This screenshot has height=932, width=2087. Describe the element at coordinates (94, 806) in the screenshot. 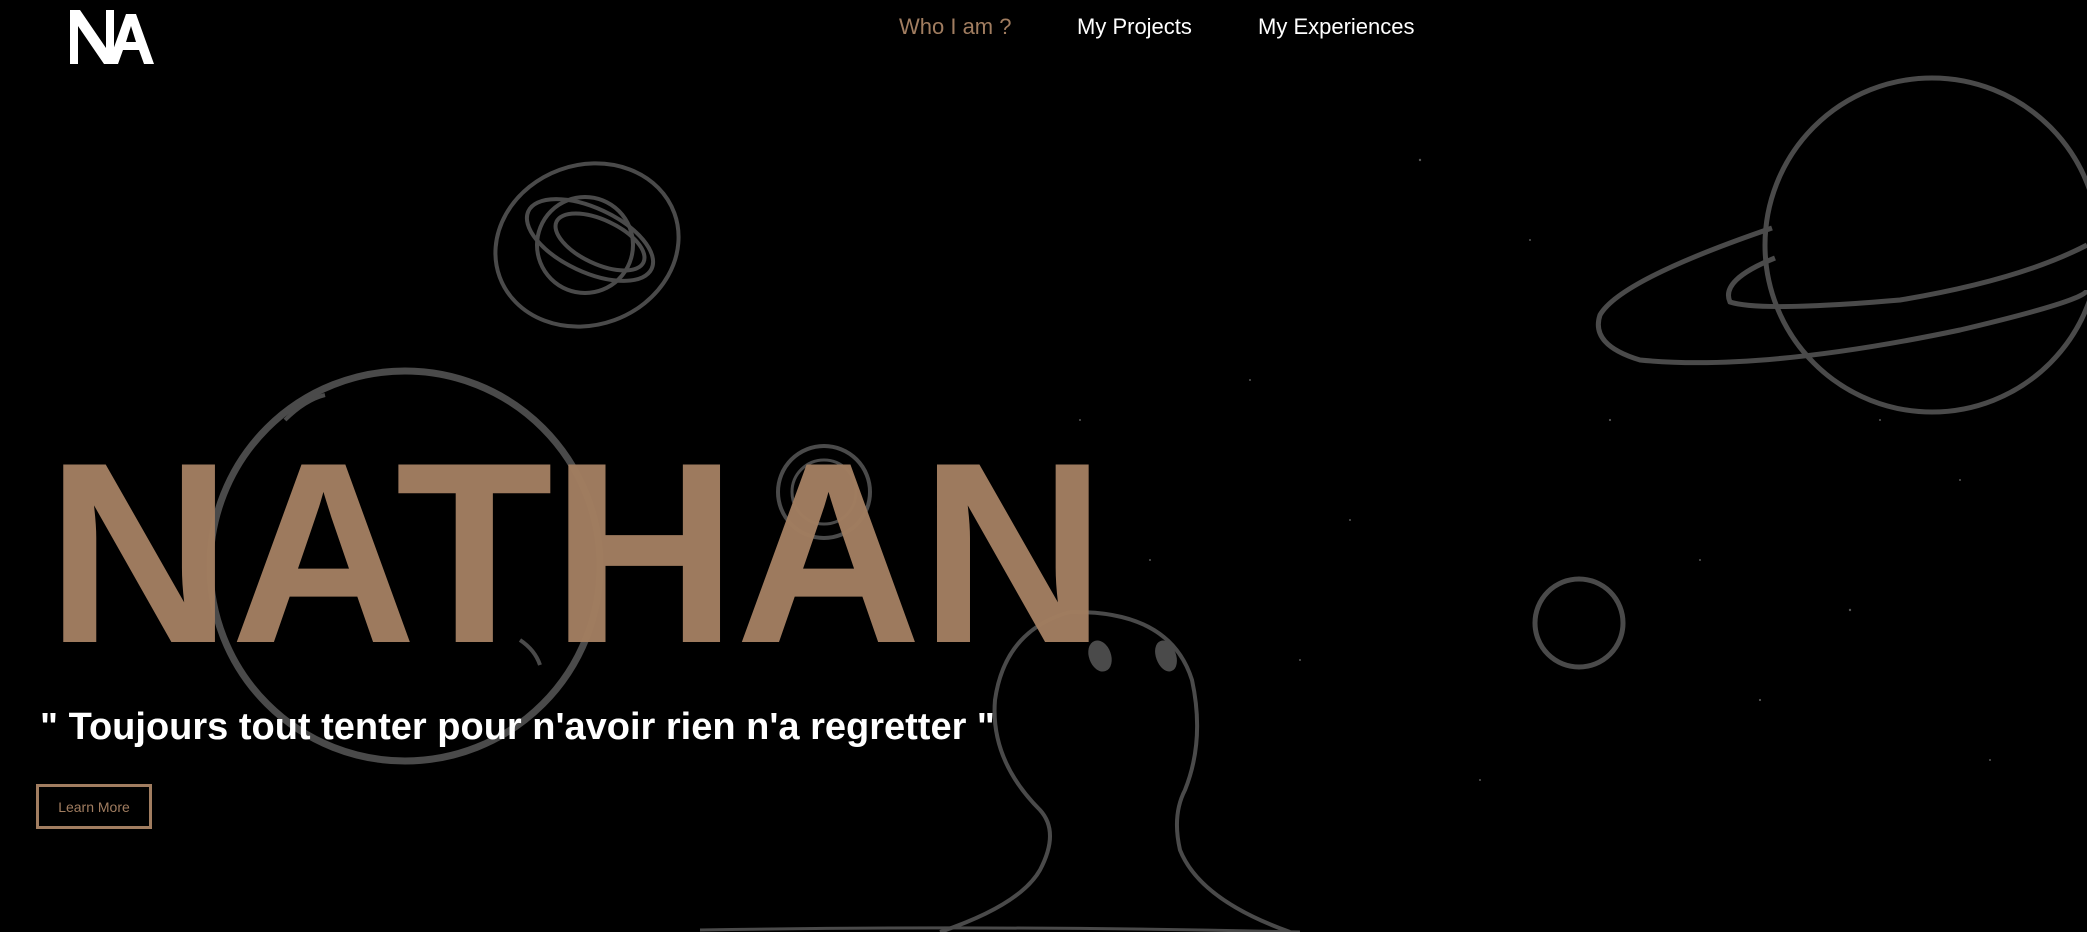

I see `learn-more-button: Learn More` at that location.